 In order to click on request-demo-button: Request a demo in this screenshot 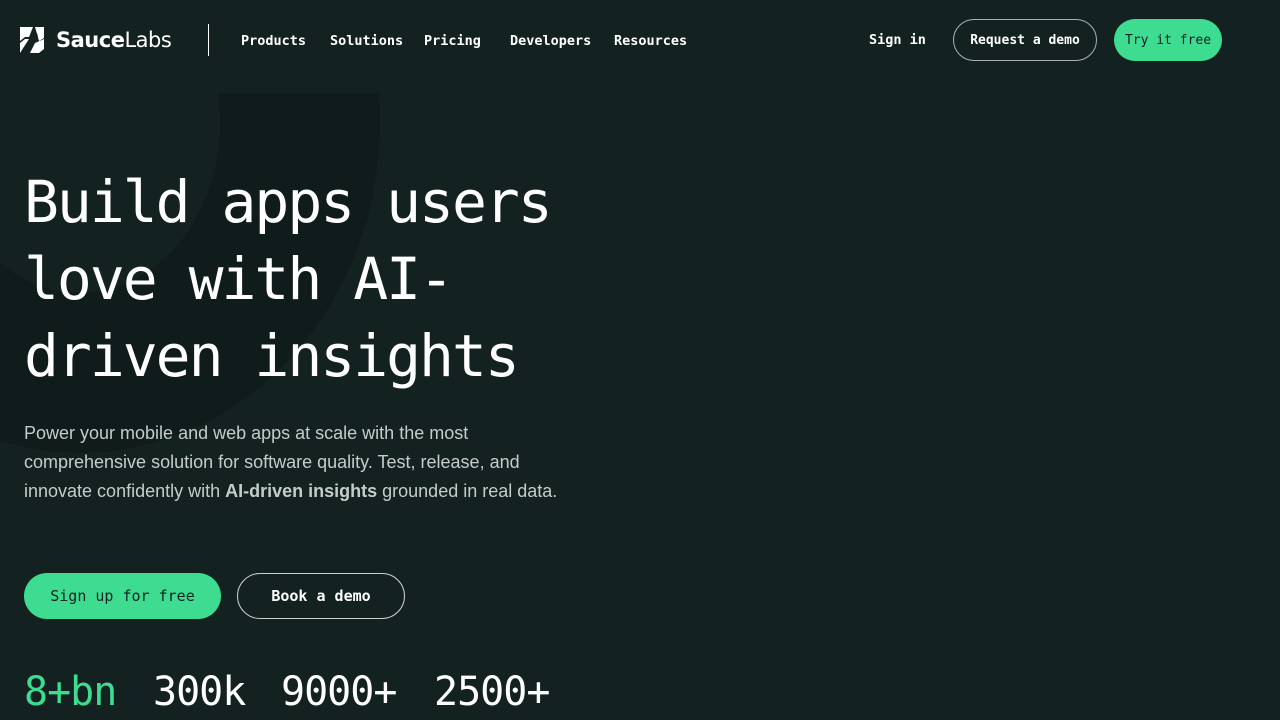, I will do `click(1025, 40)`.